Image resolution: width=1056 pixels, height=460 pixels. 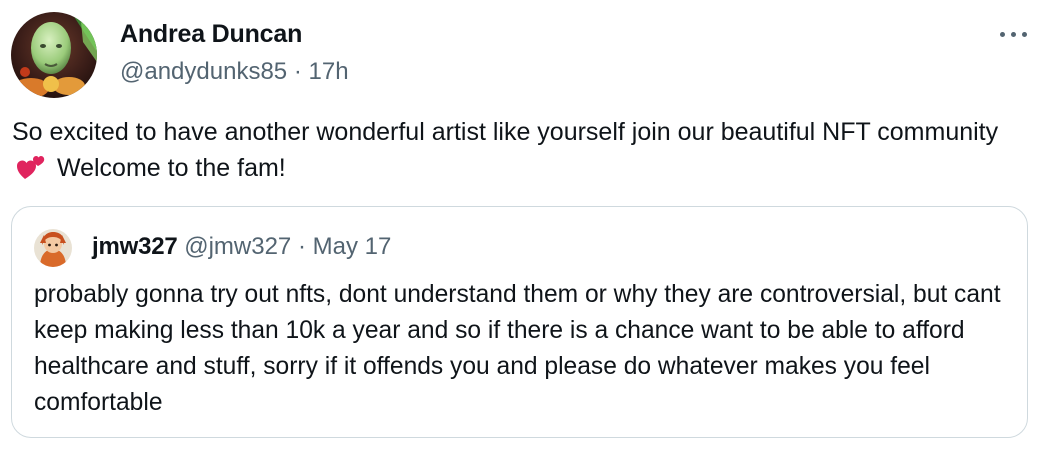 What do you see at coordinates (171, 168) in the screenshot?
I see `tweet-text-part-2: Welcome to the fam!` at bounding box center [171, 168].